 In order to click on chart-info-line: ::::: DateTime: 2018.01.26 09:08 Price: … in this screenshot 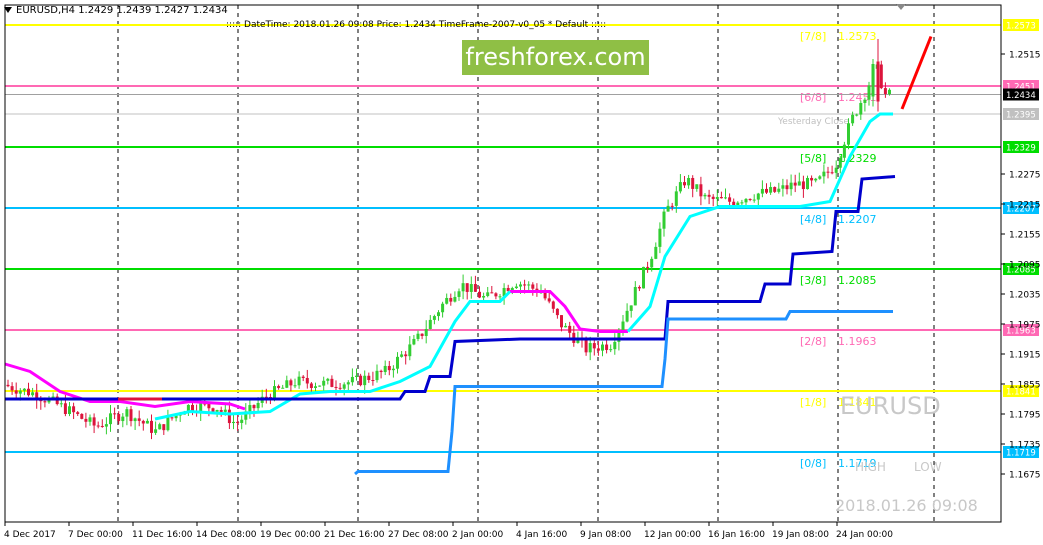, I will do `click(416, 25)`.